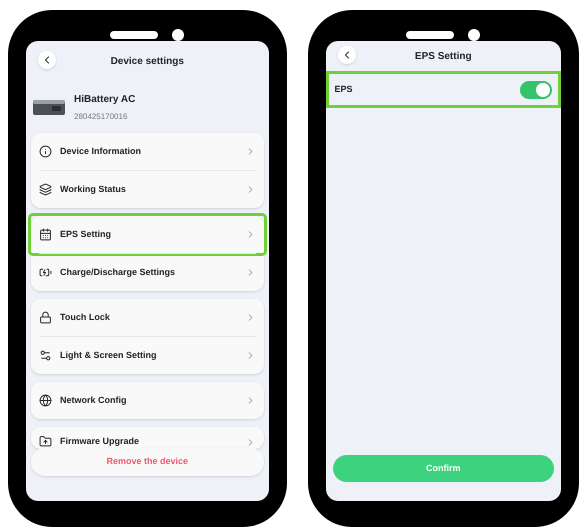 The width and height of the screenshot is (579, 528). Describe the element at coordinates (109, 355) in the screenshot. I see `item-label: Light & Screen Setting` at that location.